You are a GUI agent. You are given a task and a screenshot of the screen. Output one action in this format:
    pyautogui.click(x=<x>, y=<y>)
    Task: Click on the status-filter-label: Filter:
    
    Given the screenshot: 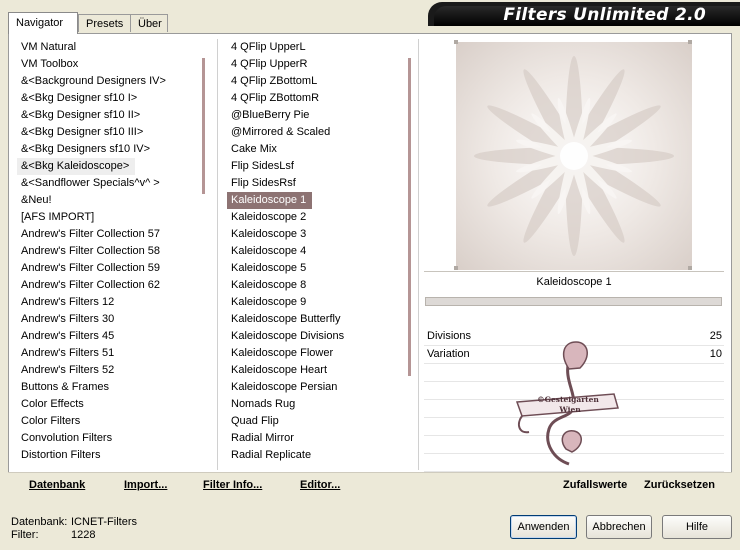 What is the action you would take?
    pyautogui.click(x=25, y=535)
    